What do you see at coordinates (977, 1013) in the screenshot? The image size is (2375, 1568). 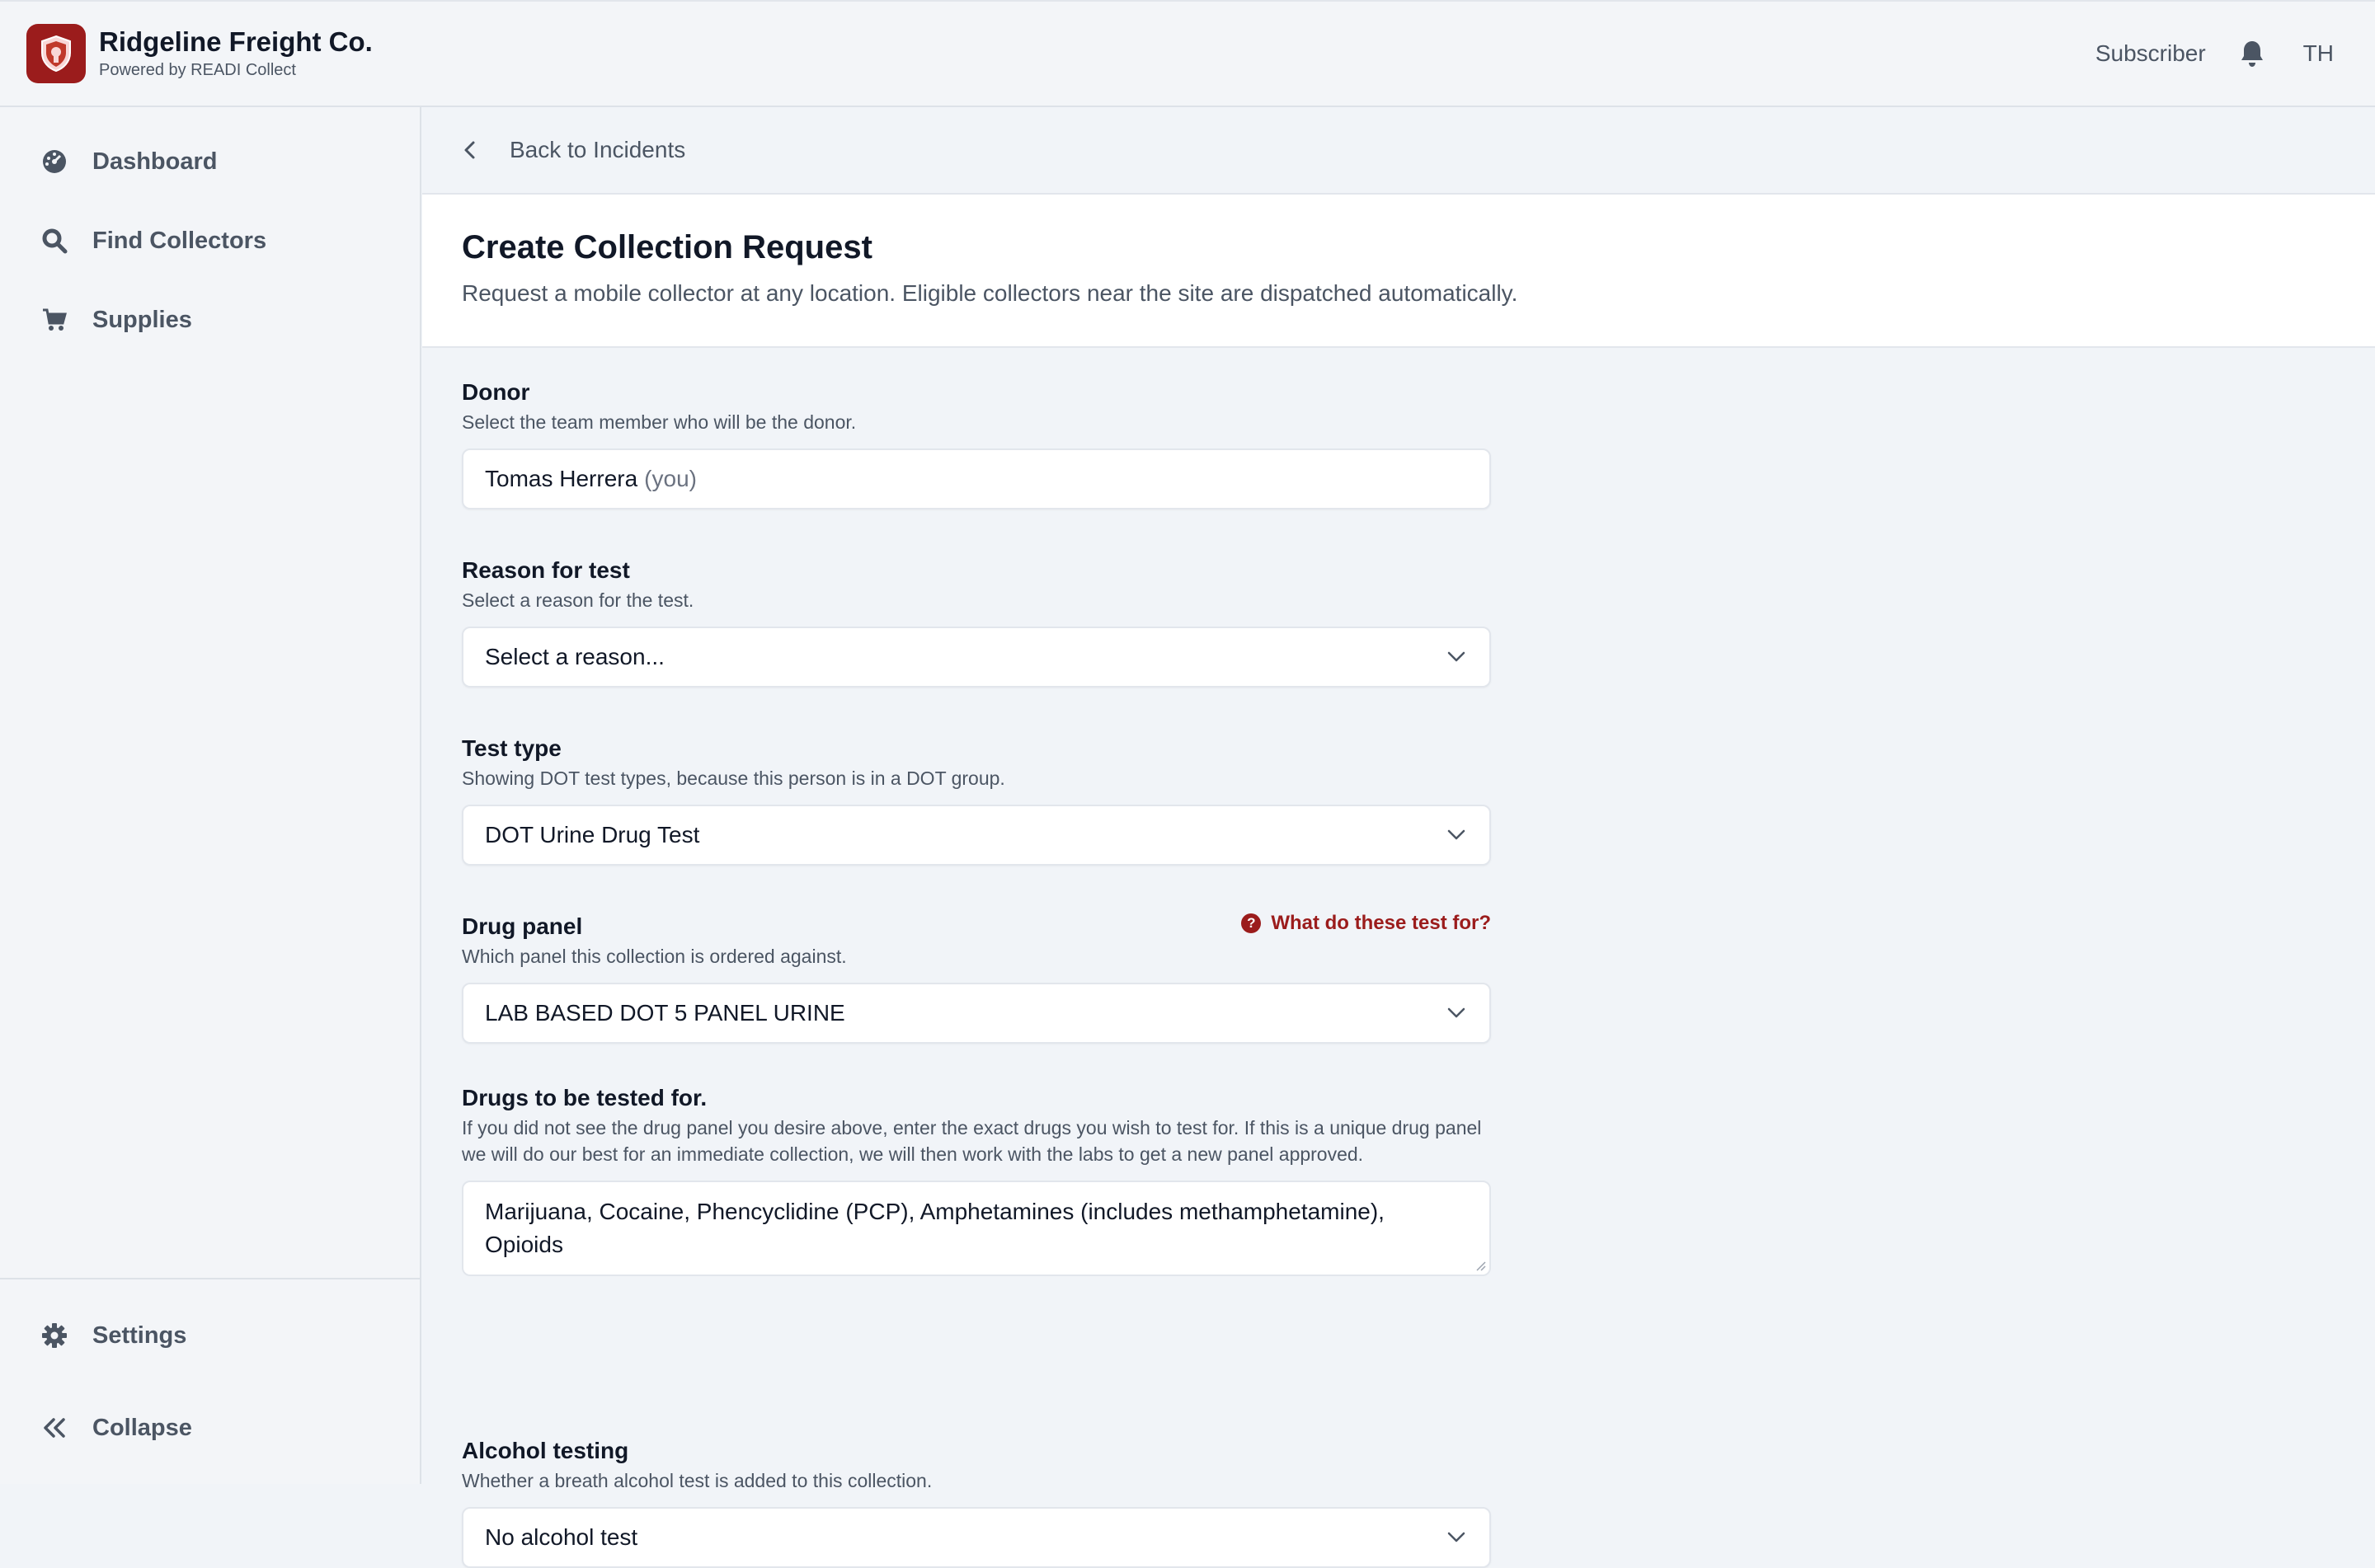 I see `drug-panel-select: LAB BASED DOT 5 PANEL URINE` at bounding box center [977, 1013].